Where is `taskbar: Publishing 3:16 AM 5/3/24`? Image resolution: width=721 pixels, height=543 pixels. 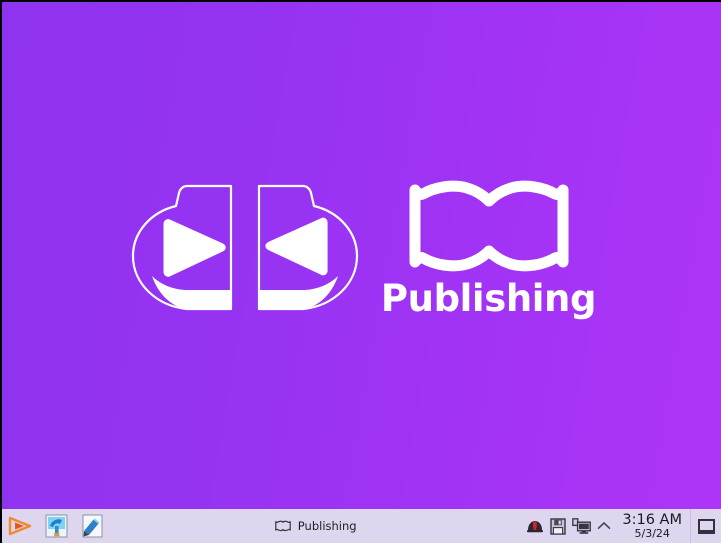 taskbar: Publishing 3:16 AM 5/3/24 is located at coordinates (361, 526).